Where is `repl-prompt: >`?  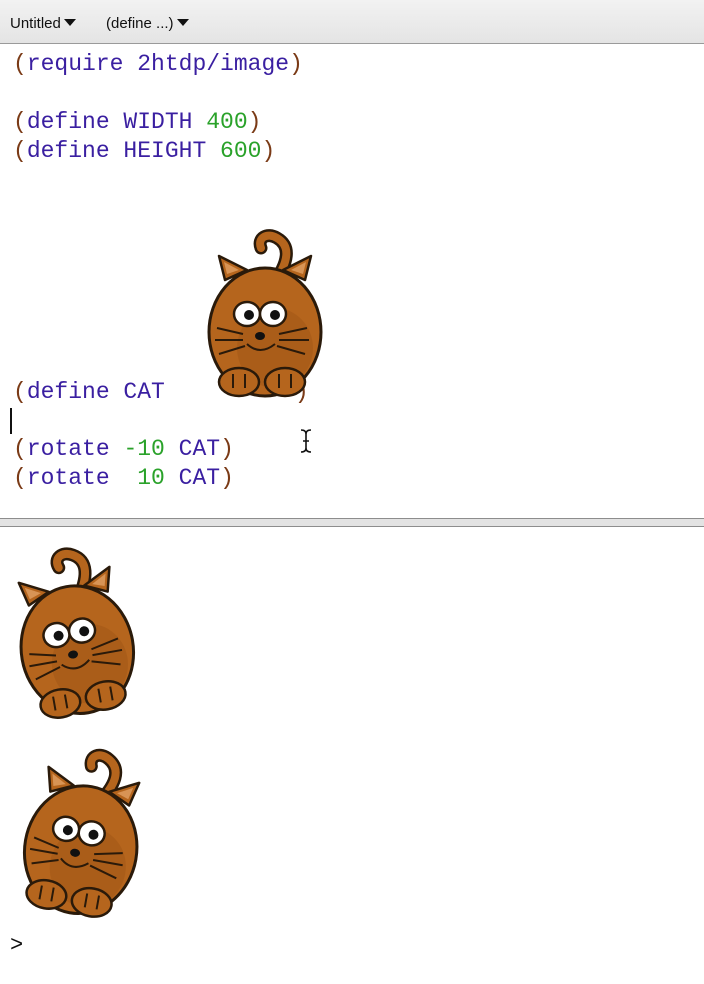 repl-prompt: > is located at coordinates (16, 945).